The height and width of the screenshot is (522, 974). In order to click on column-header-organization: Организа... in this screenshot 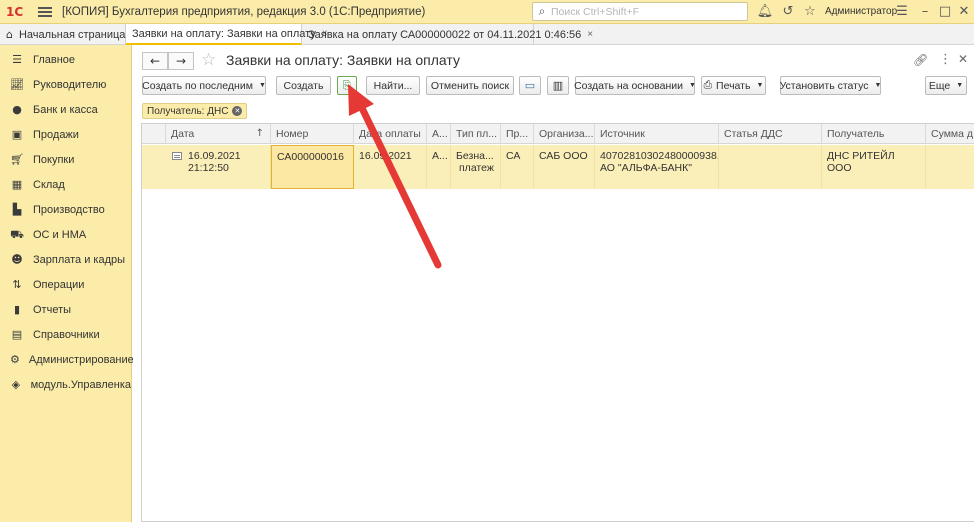, I will do `click(564, 134)`.